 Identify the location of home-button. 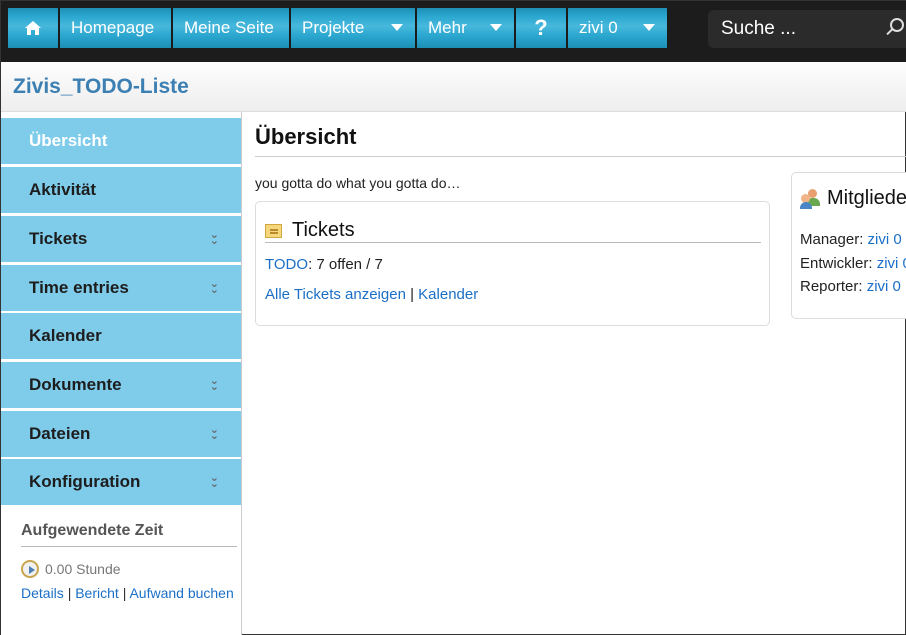
(33, 28).